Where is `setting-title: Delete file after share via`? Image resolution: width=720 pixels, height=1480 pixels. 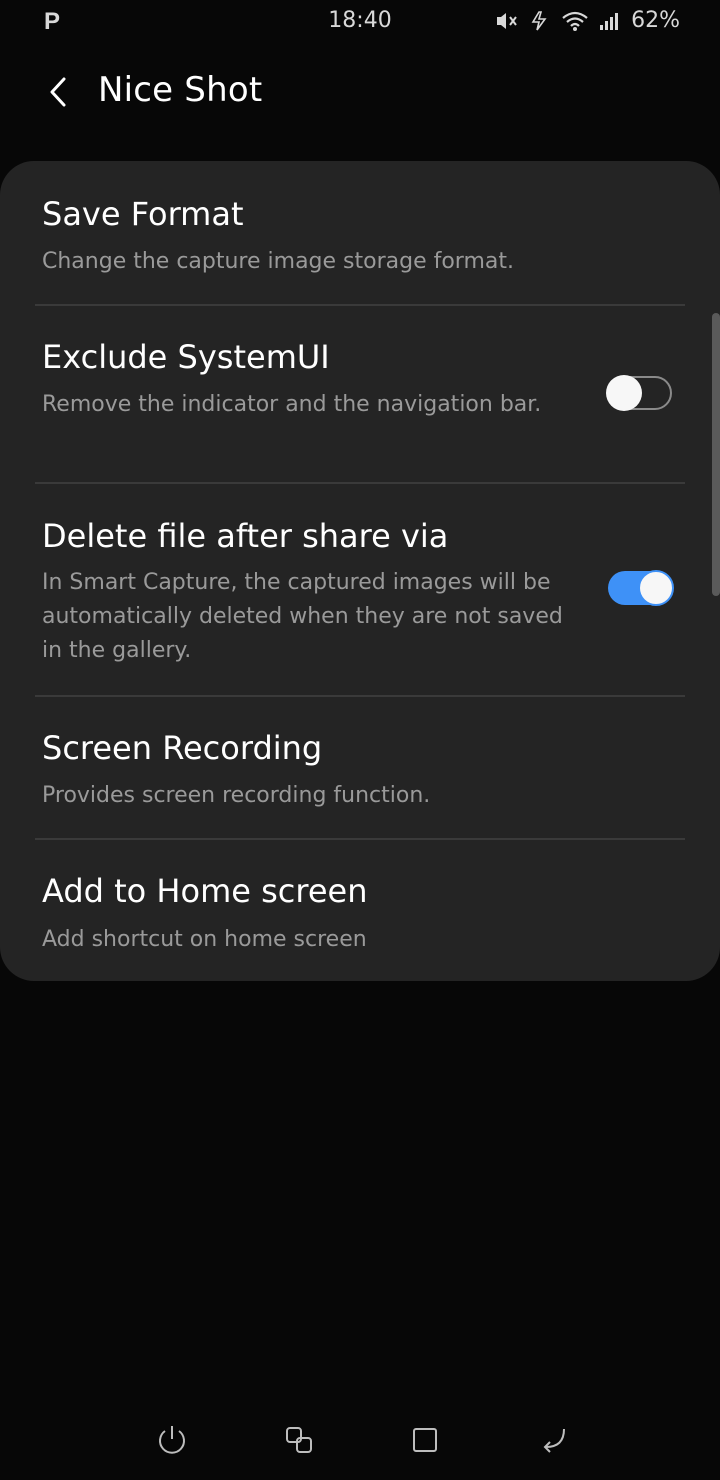 setting-title: Delete file after share via is located at coordinates (245, 536).